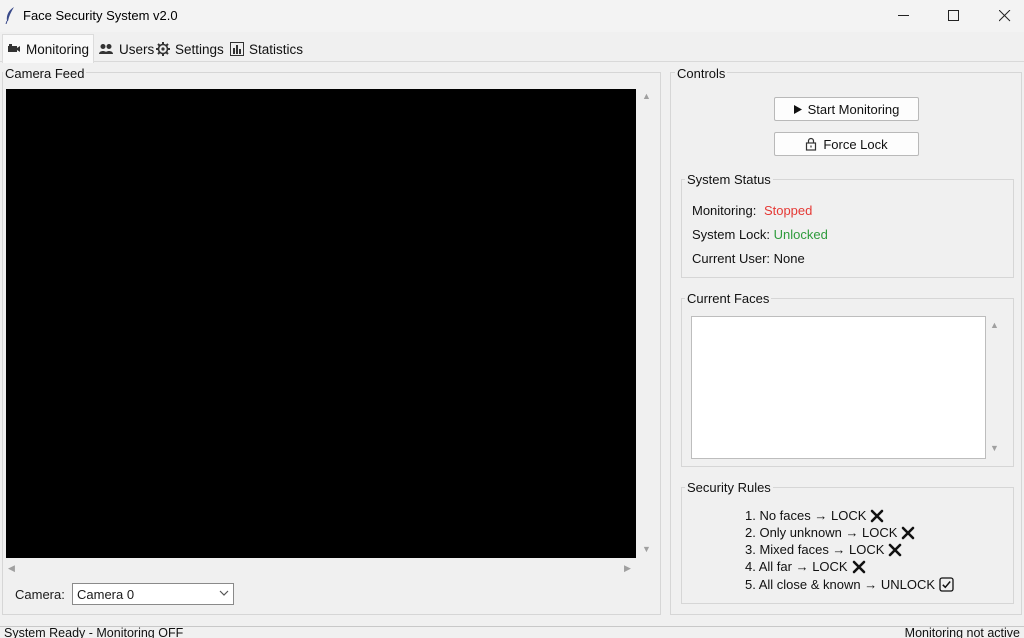  Describe the element at coordinates (276, 49) in the screenshot. I see `tab-statistics-label: Statistics` at that location.